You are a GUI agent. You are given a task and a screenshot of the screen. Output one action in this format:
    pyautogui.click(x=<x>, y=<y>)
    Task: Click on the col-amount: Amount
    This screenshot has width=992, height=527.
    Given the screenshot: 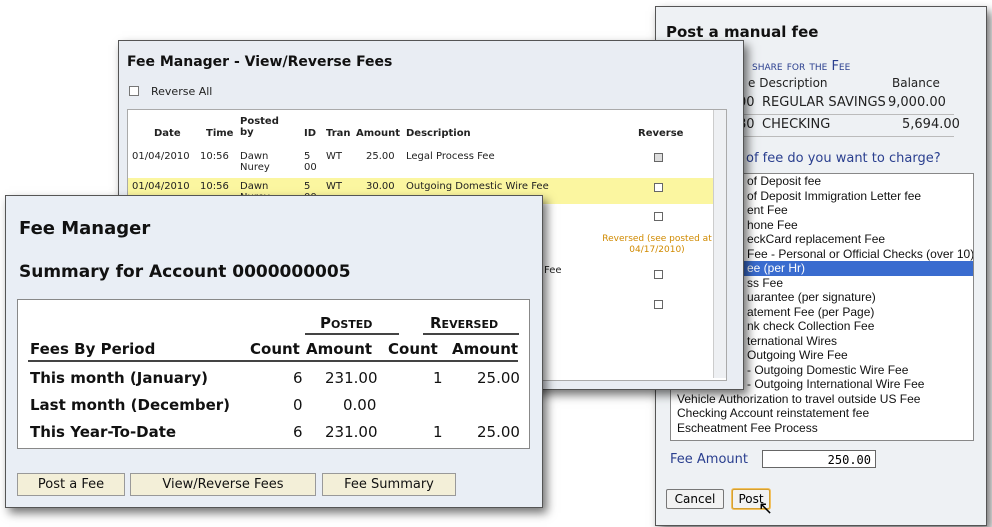 What is the action you would take?
    pyautogui.click(x=378, y=133)
    